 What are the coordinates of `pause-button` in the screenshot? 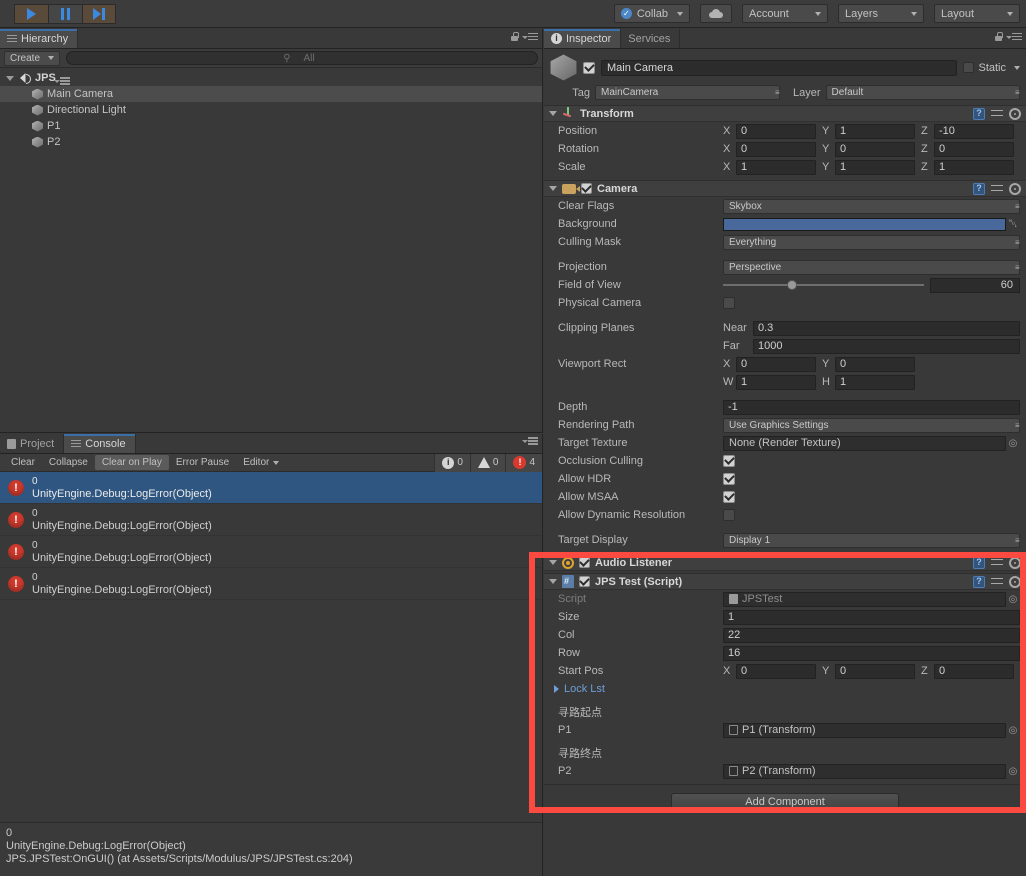 It's located at (65, 13).